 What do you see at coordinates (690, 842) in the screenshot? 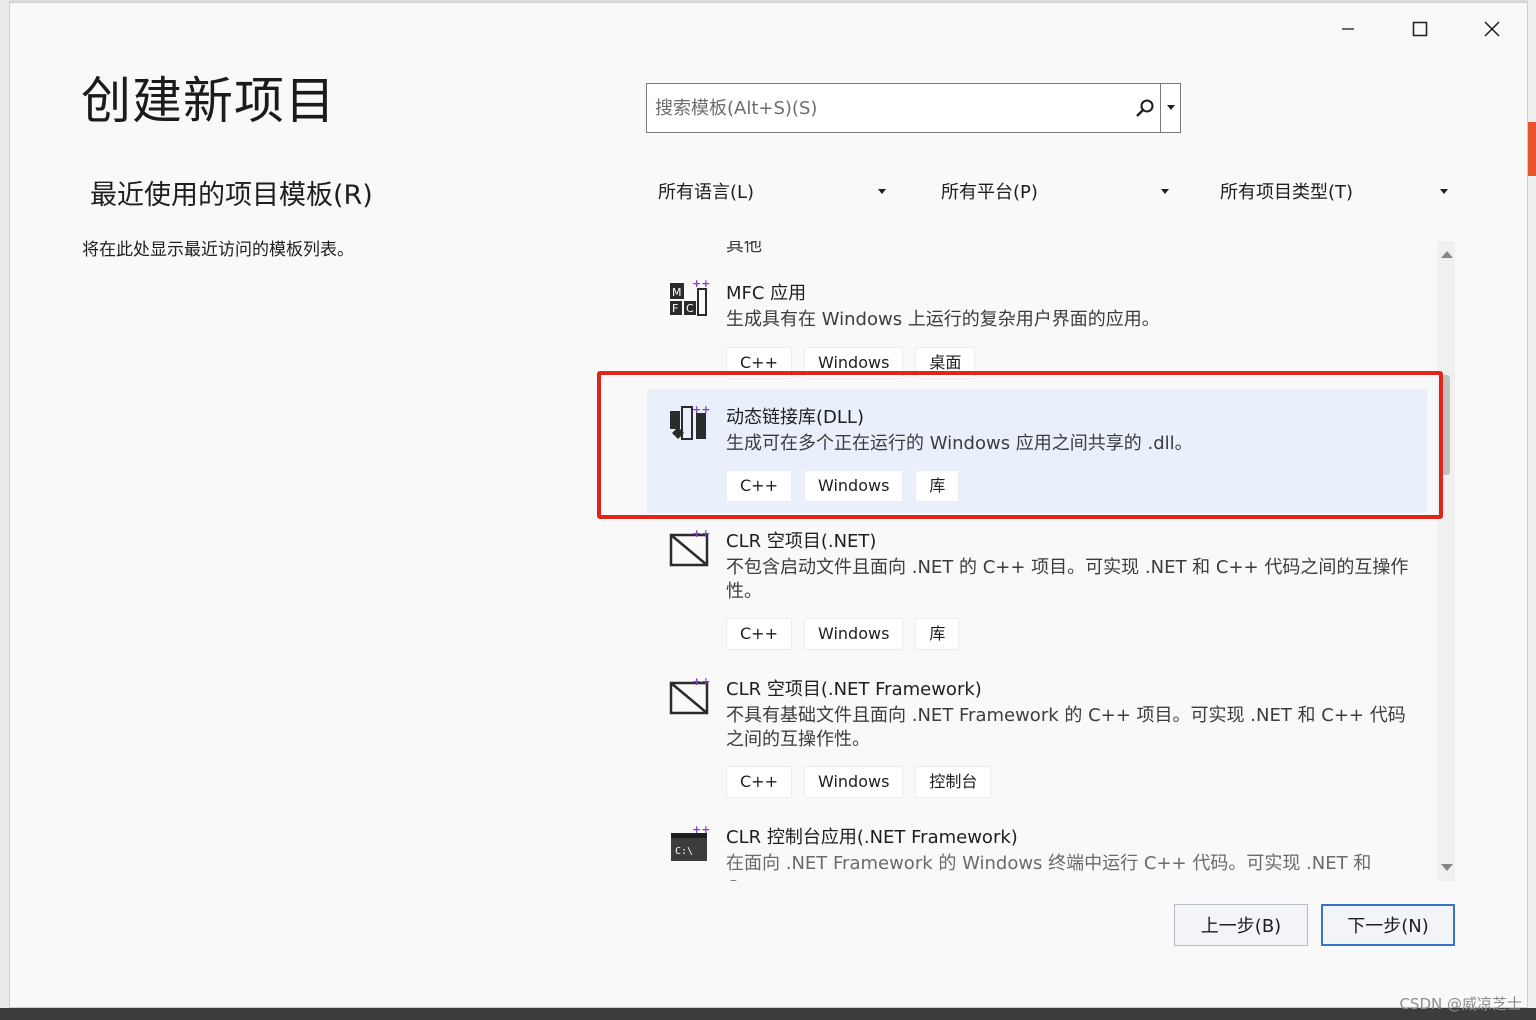
I see `console-icon: C:\ ++` at bounding box center [690, 842].